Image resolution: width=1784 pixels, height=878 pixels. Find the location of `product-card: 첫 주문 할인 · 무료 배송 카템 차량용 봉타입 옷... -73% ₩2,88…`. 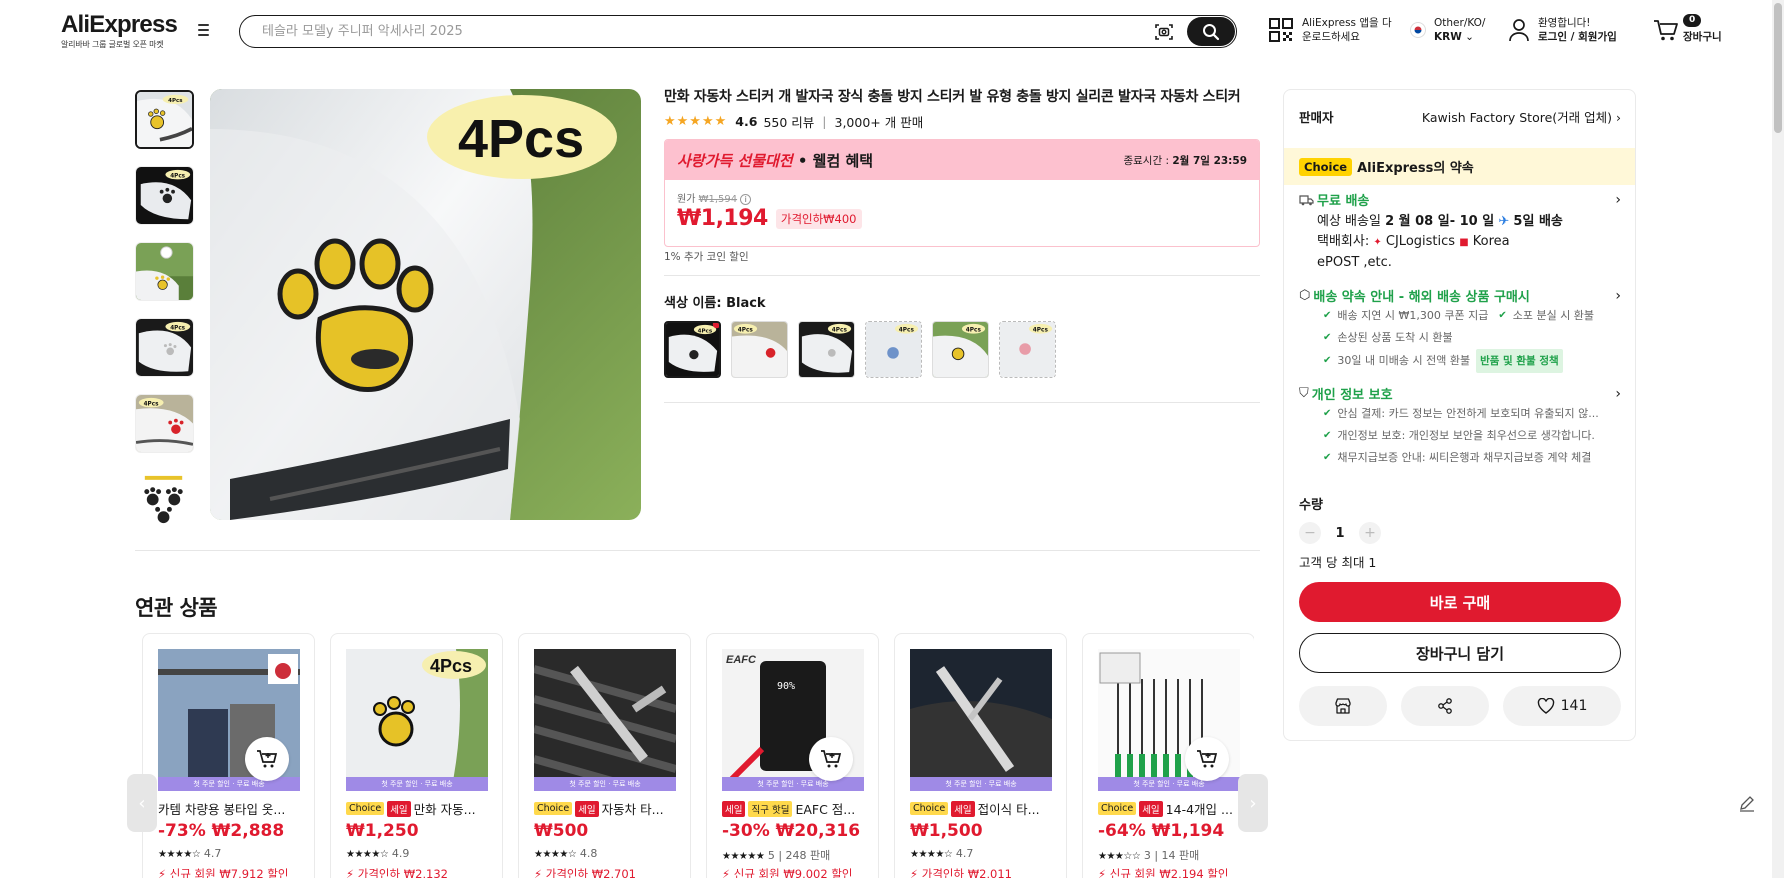

product-card: 첫 주문 할인 · 무료 배송 카템 차량용 봉타입 옷... -73% ₩2,88… is located at coordinates (228, 755).